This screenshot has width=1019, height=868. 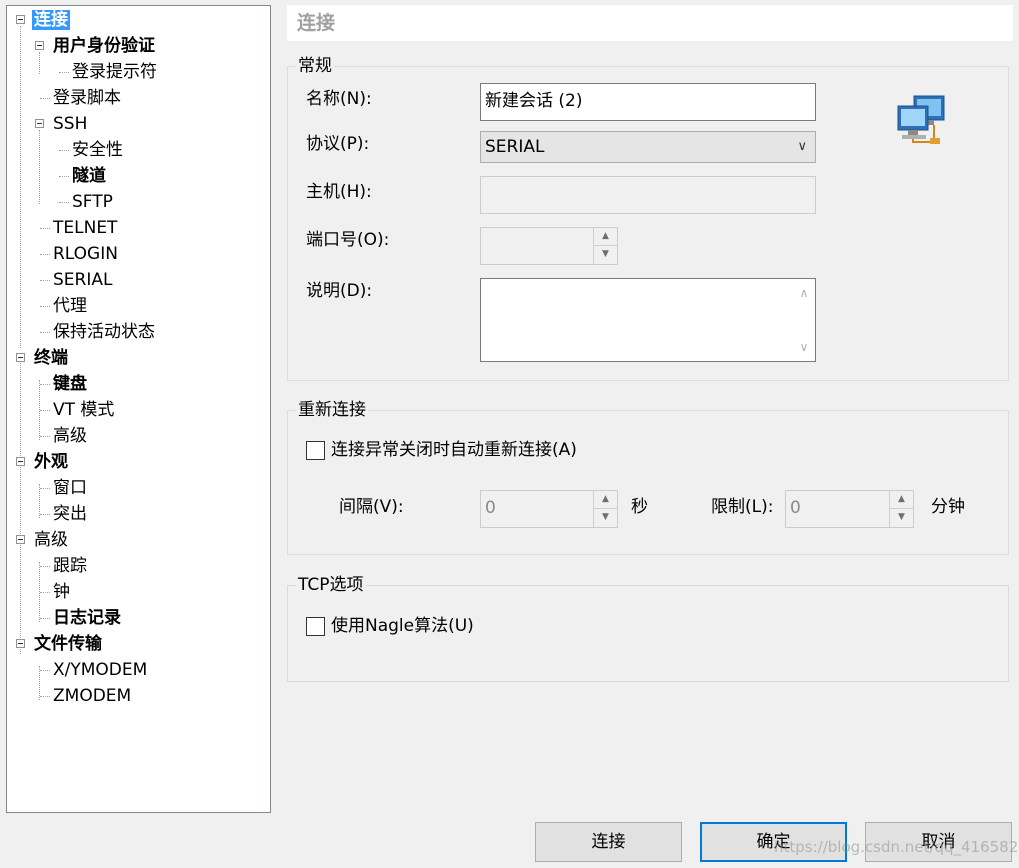 I want to click on tree-item-label: 文件传输, so click(x=68, y=644).